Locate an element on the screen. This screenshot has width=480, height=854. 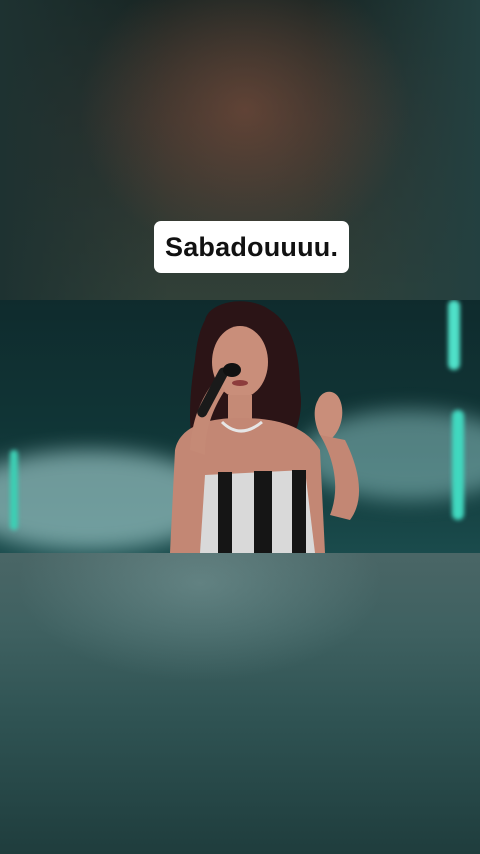
caption-label: Sabadouuuu. is located at coordinates (252, 247).